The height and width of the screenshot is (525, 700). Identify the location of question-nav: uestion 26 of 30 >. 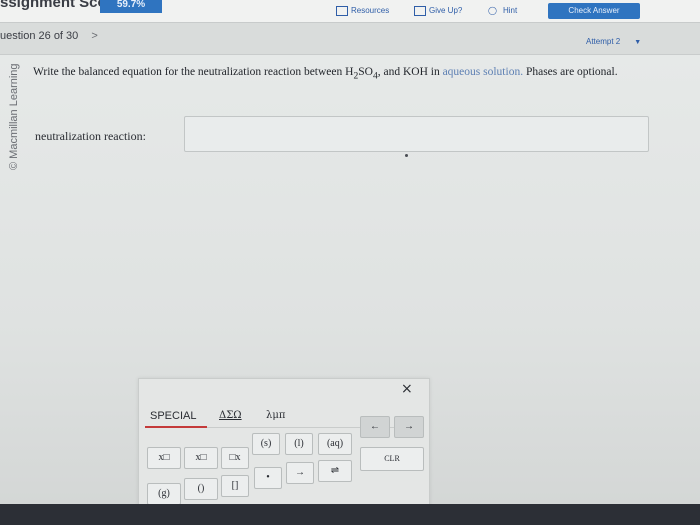
(49, 36).